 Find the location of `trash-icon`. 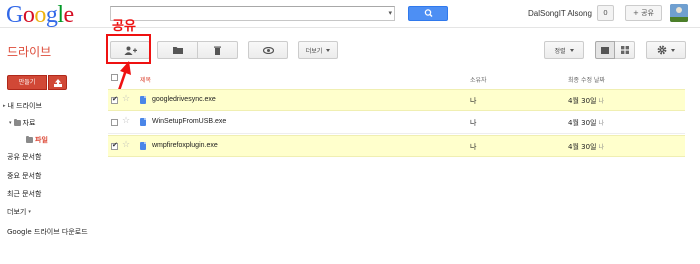

trash-icon is located at coordinates (217, 50).